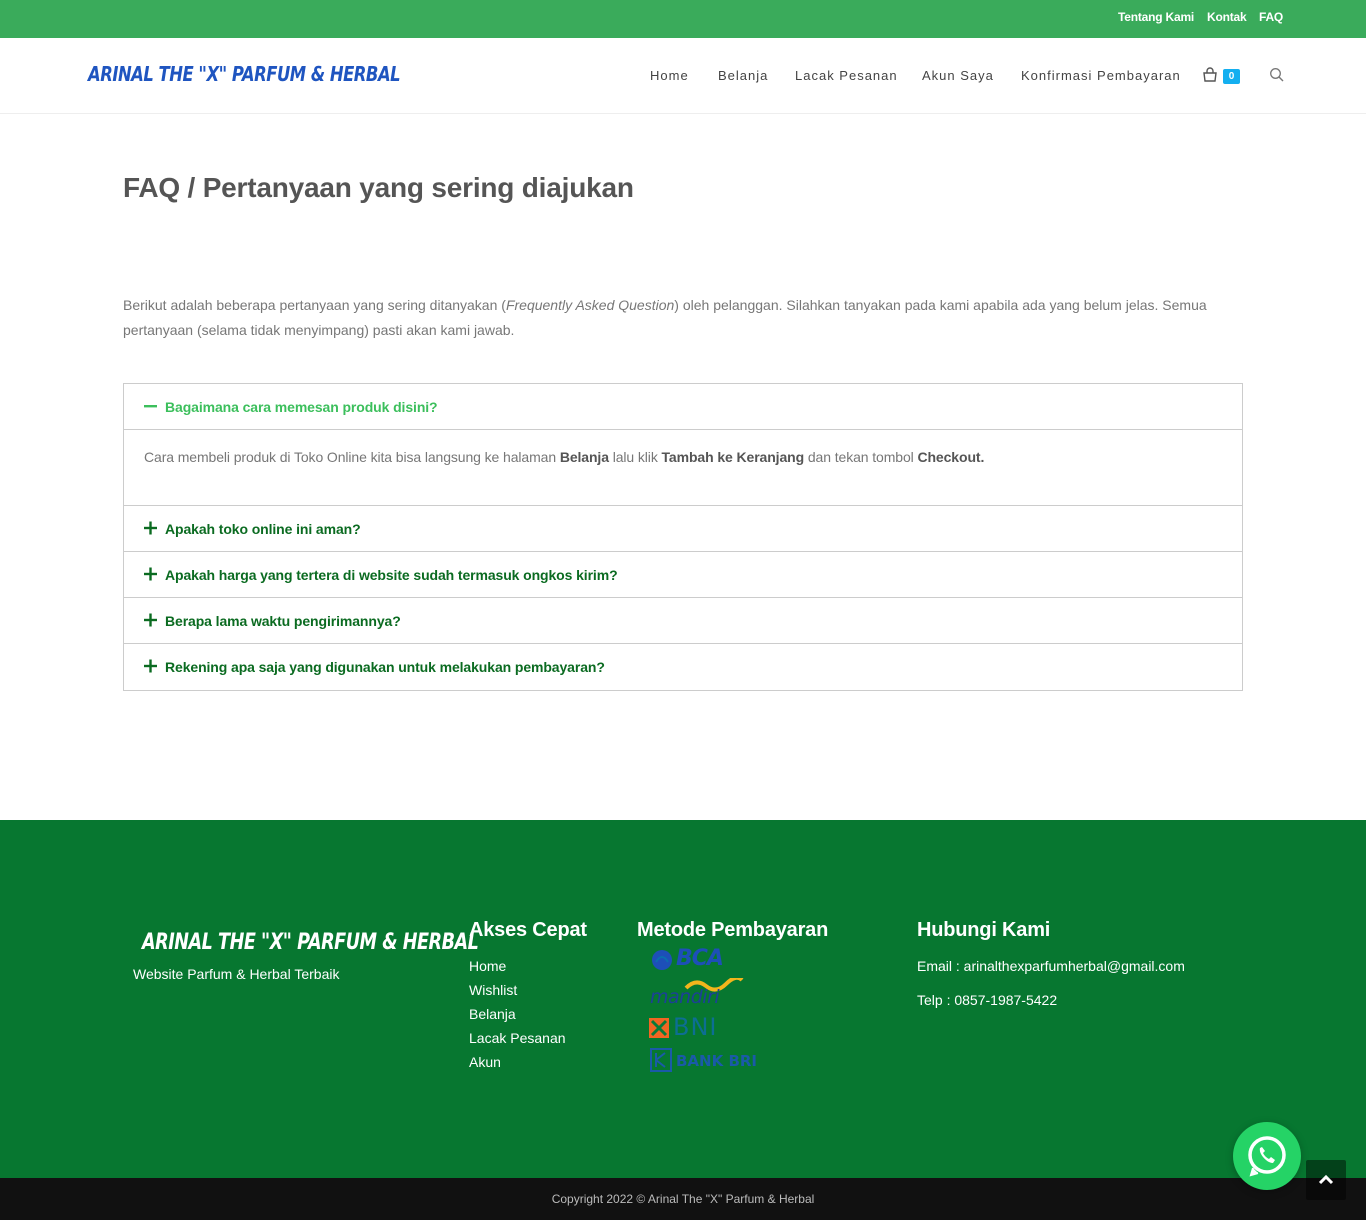 The image size is (1366, 1220). Describe the element at coordinates (1156, 17) in the screenshot. I see `topbar-link-tentang-kami: Tentang Kami` at that location.